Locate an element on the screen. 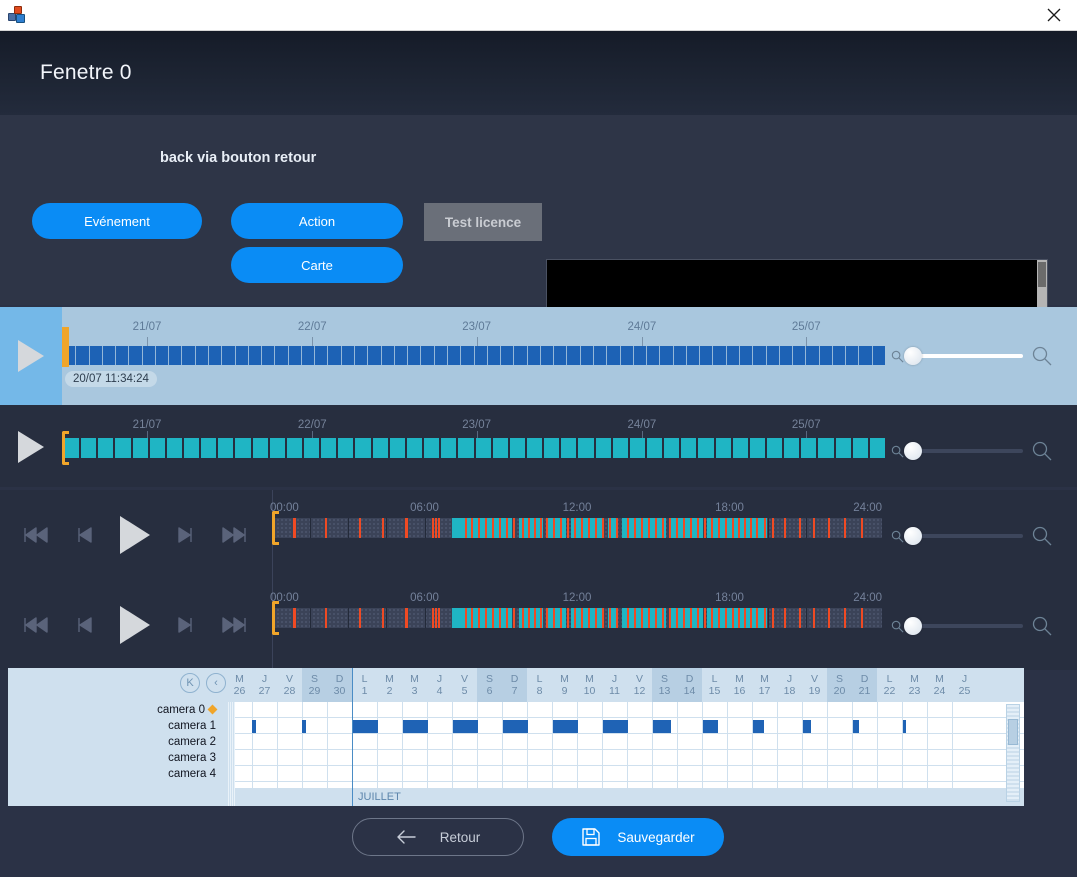 The height and width of the screenshot is (877, 1077). calendar-body is located at coordinates (625, 745).